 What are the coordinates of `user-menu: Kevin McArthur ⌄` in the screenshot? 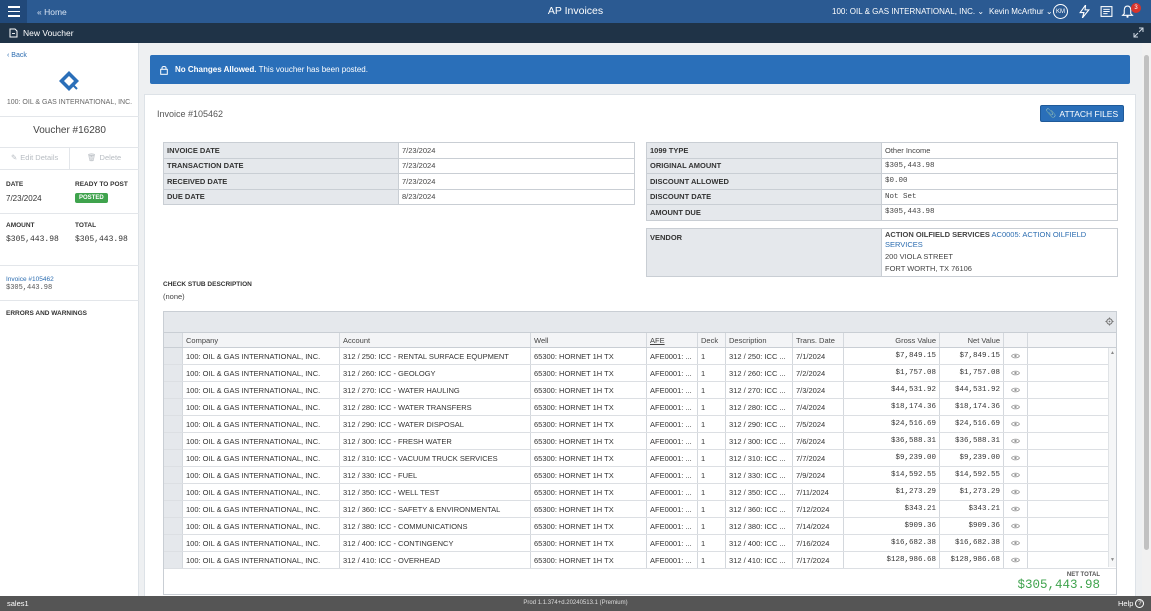 It's located at (1021, 11).